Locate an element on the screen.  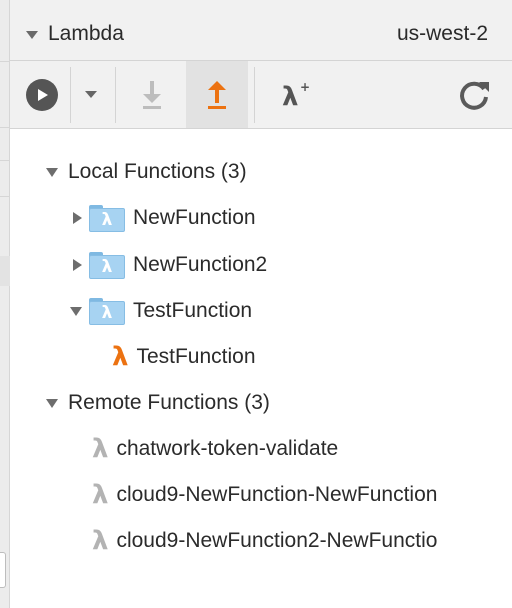
svg-text: λ is located at coordinates (290, 96).